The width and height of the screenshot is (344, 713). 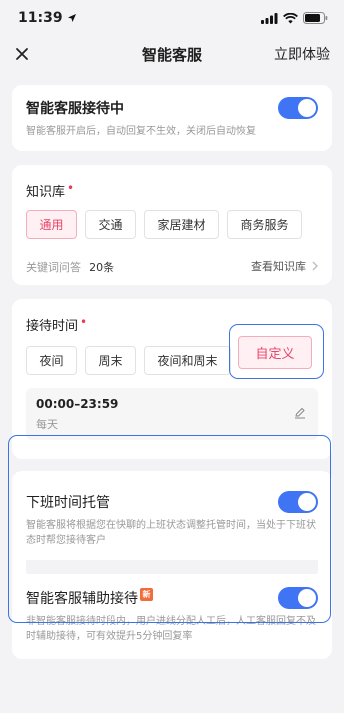 What do you see at coordinates (278, 266) in the screenshot?
I see `view-knowledge-label: 查看知识库` at bounding box center [278, 266].